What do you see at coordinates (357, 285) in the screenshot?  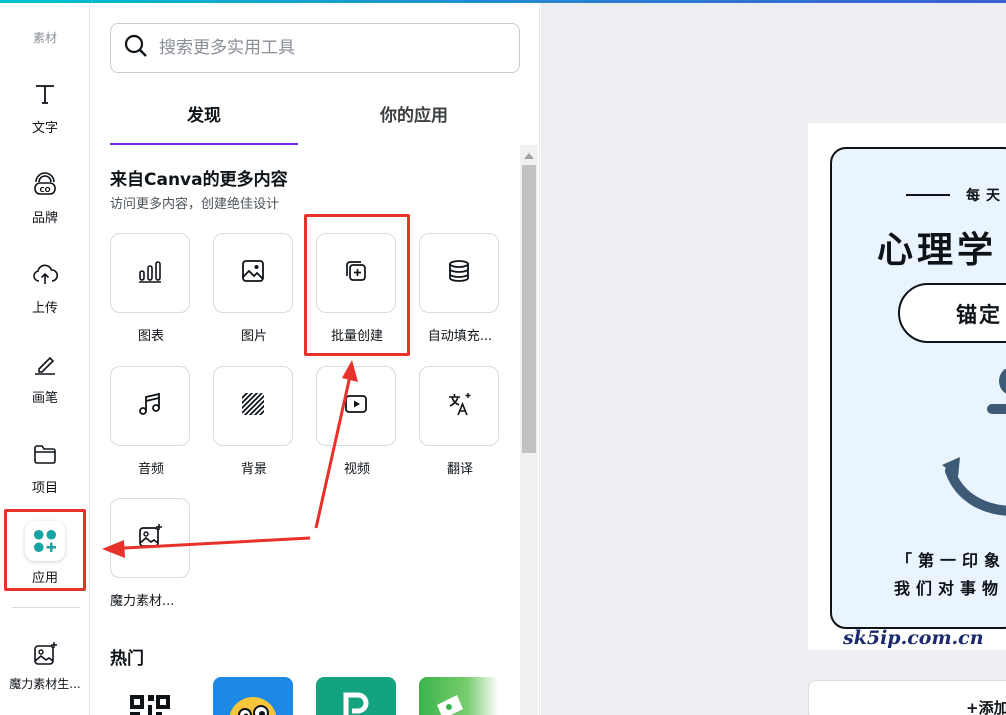 I see `annotation-box-bulk-create` at bounding box center [357, 285].